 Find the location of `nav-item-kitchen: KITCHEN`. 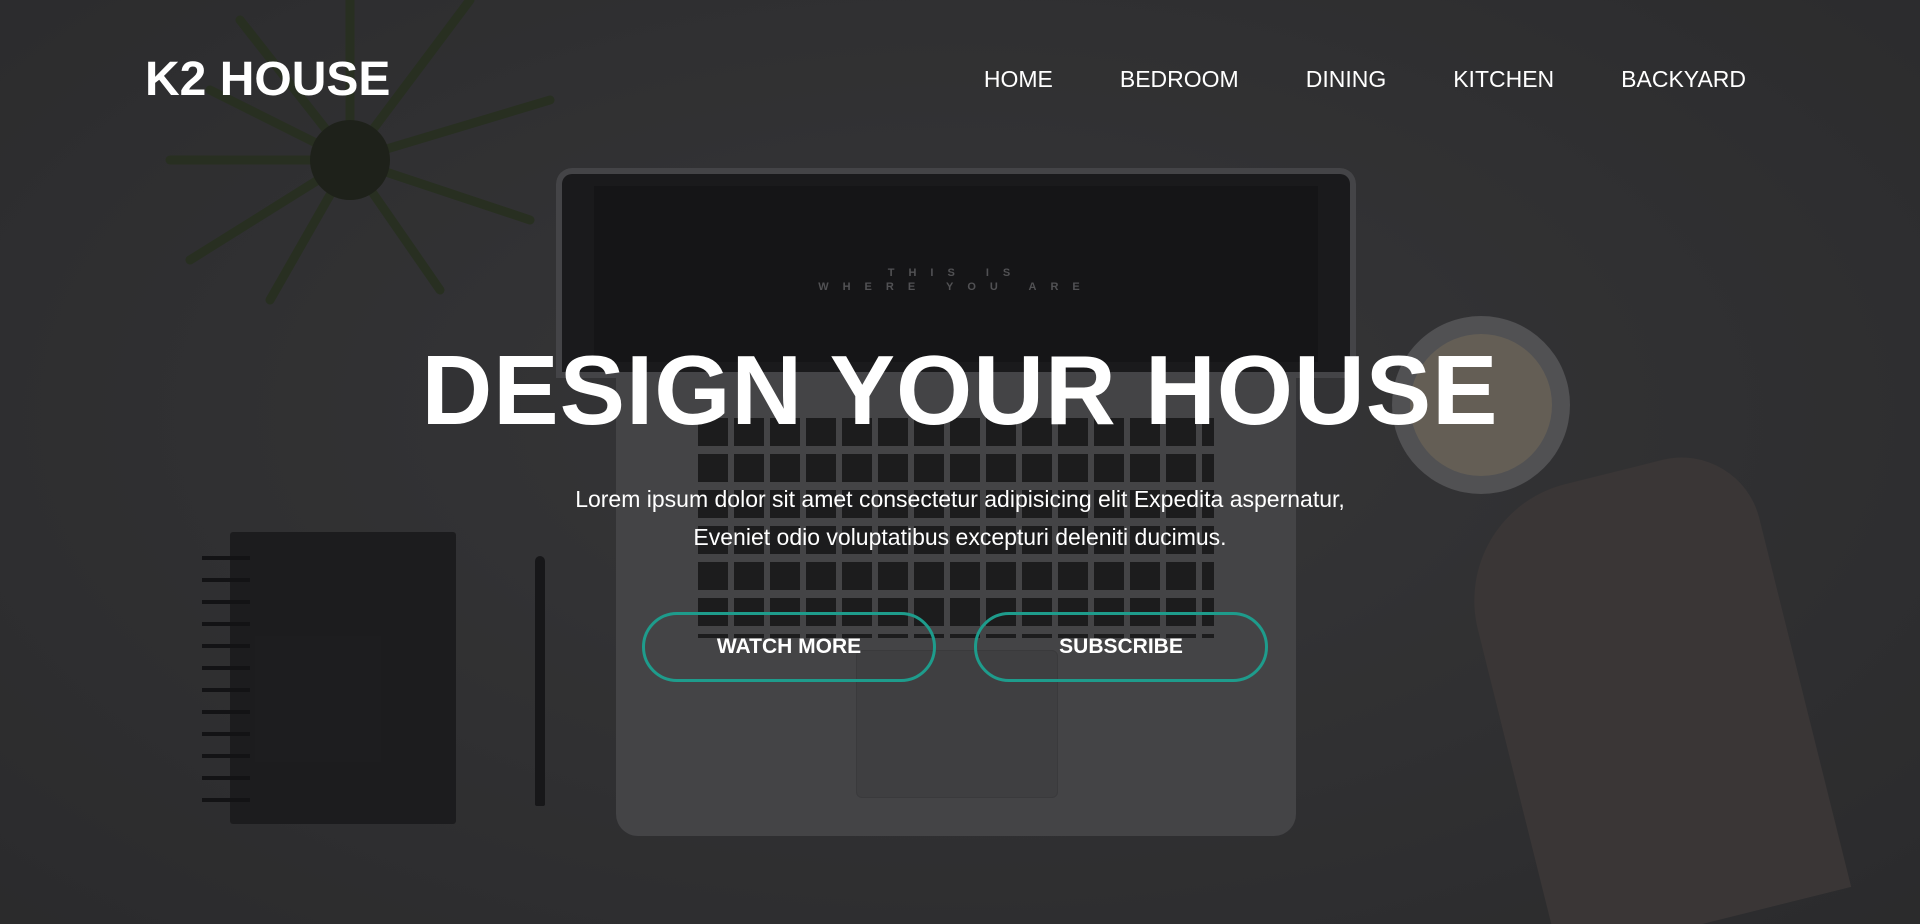

nav-item-kitchen: KITCHEN is located at coordinates (1503, 79).